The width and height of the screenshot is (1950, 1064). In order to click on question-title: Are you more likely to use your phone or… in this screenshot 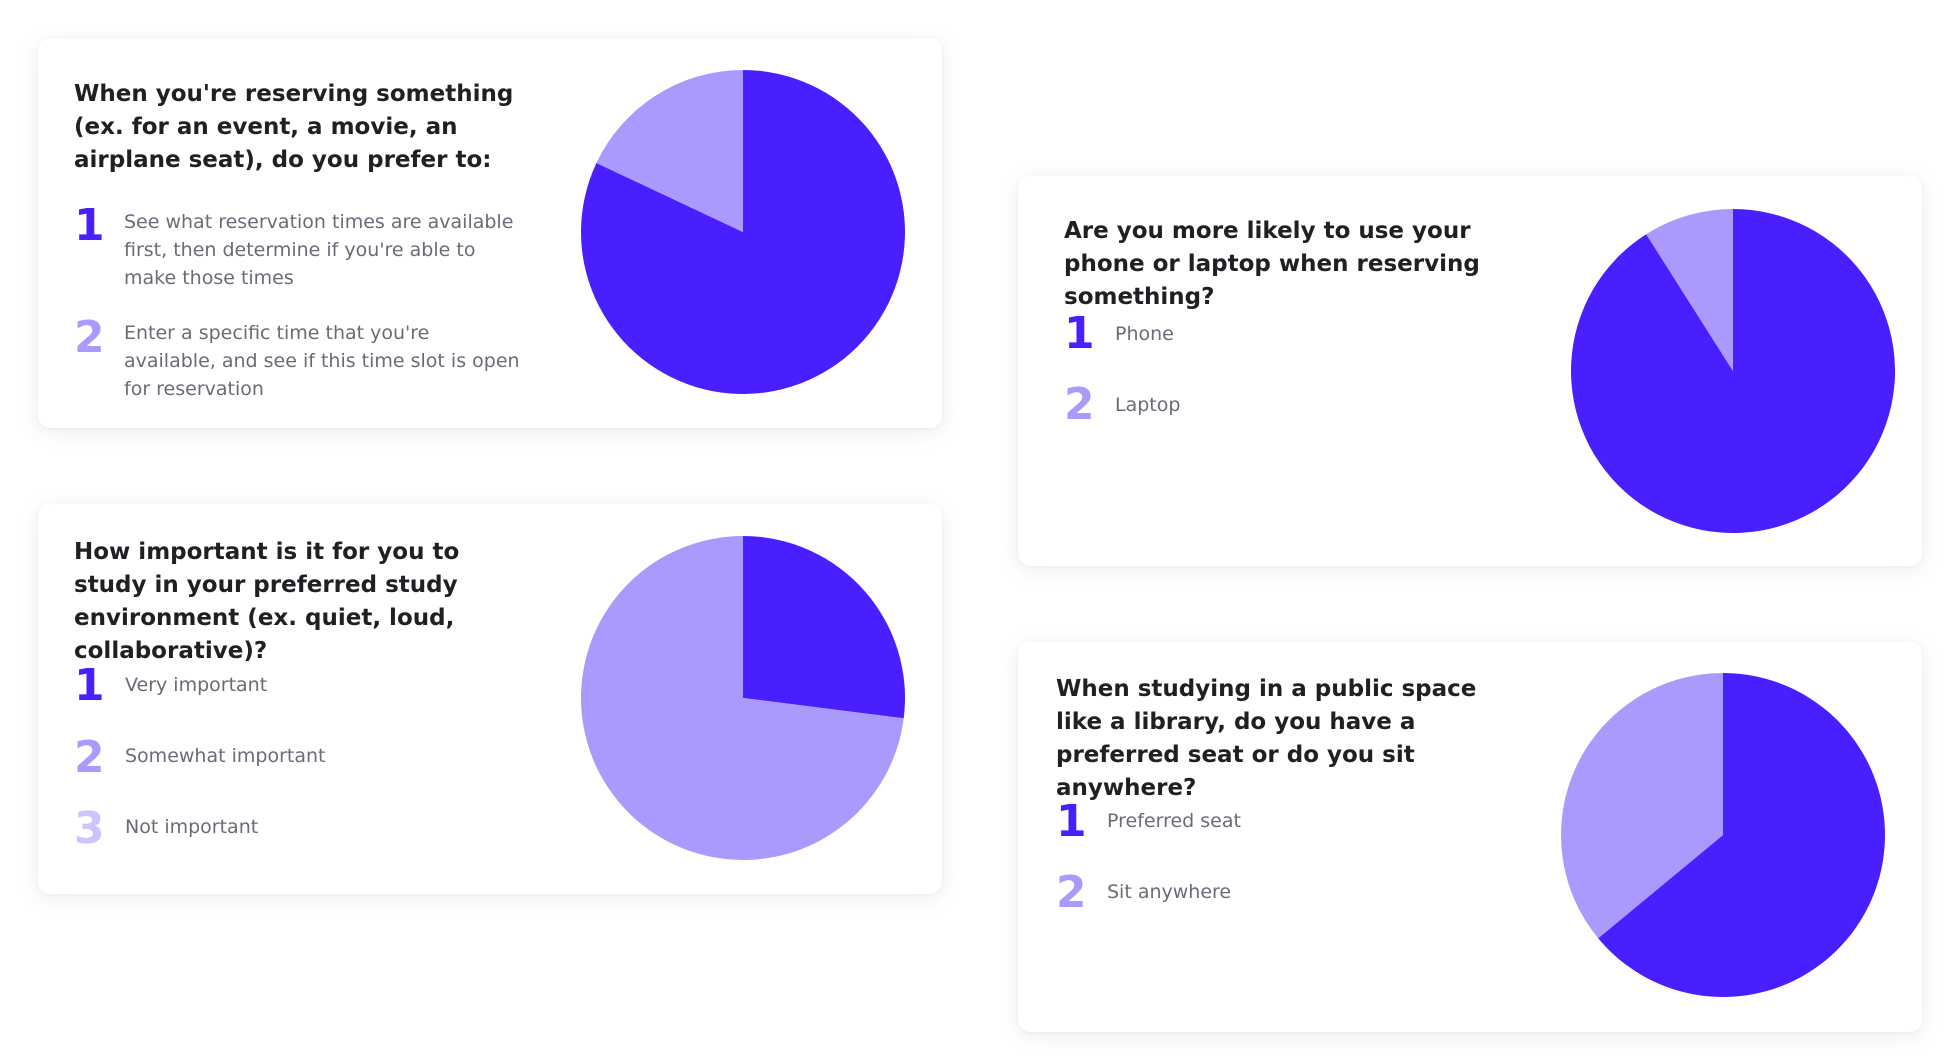, I will do `click(1272, 264)`.